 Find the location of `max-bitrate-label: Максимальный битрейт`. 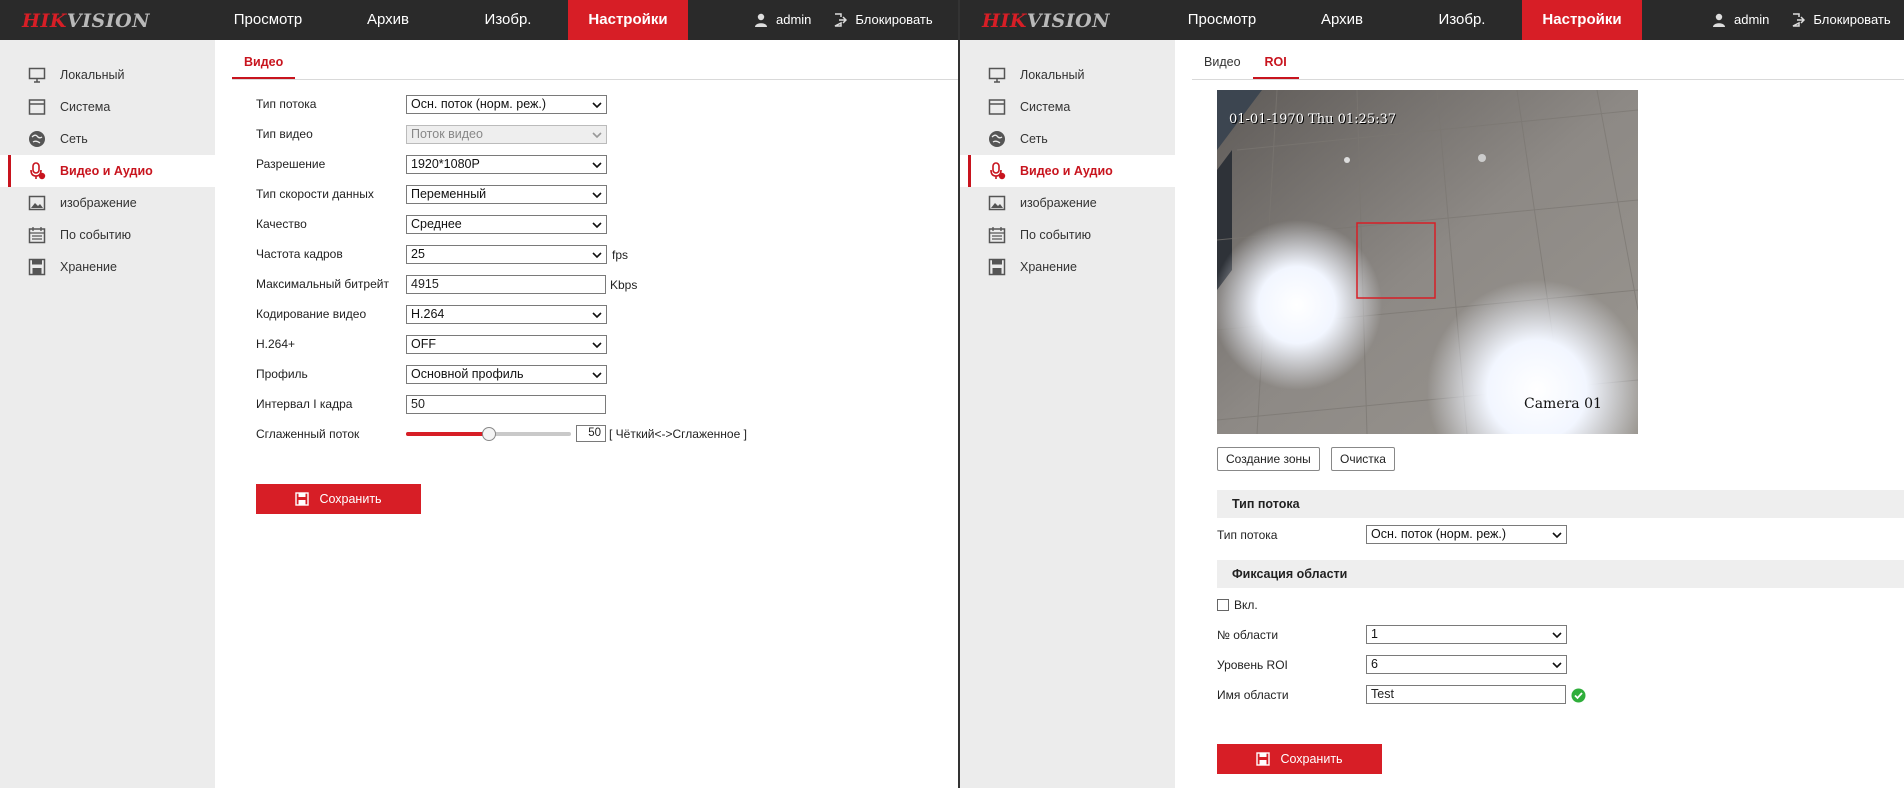

max-bitrate-label: Максимальный битрейт is located at coordinates (322, 284).